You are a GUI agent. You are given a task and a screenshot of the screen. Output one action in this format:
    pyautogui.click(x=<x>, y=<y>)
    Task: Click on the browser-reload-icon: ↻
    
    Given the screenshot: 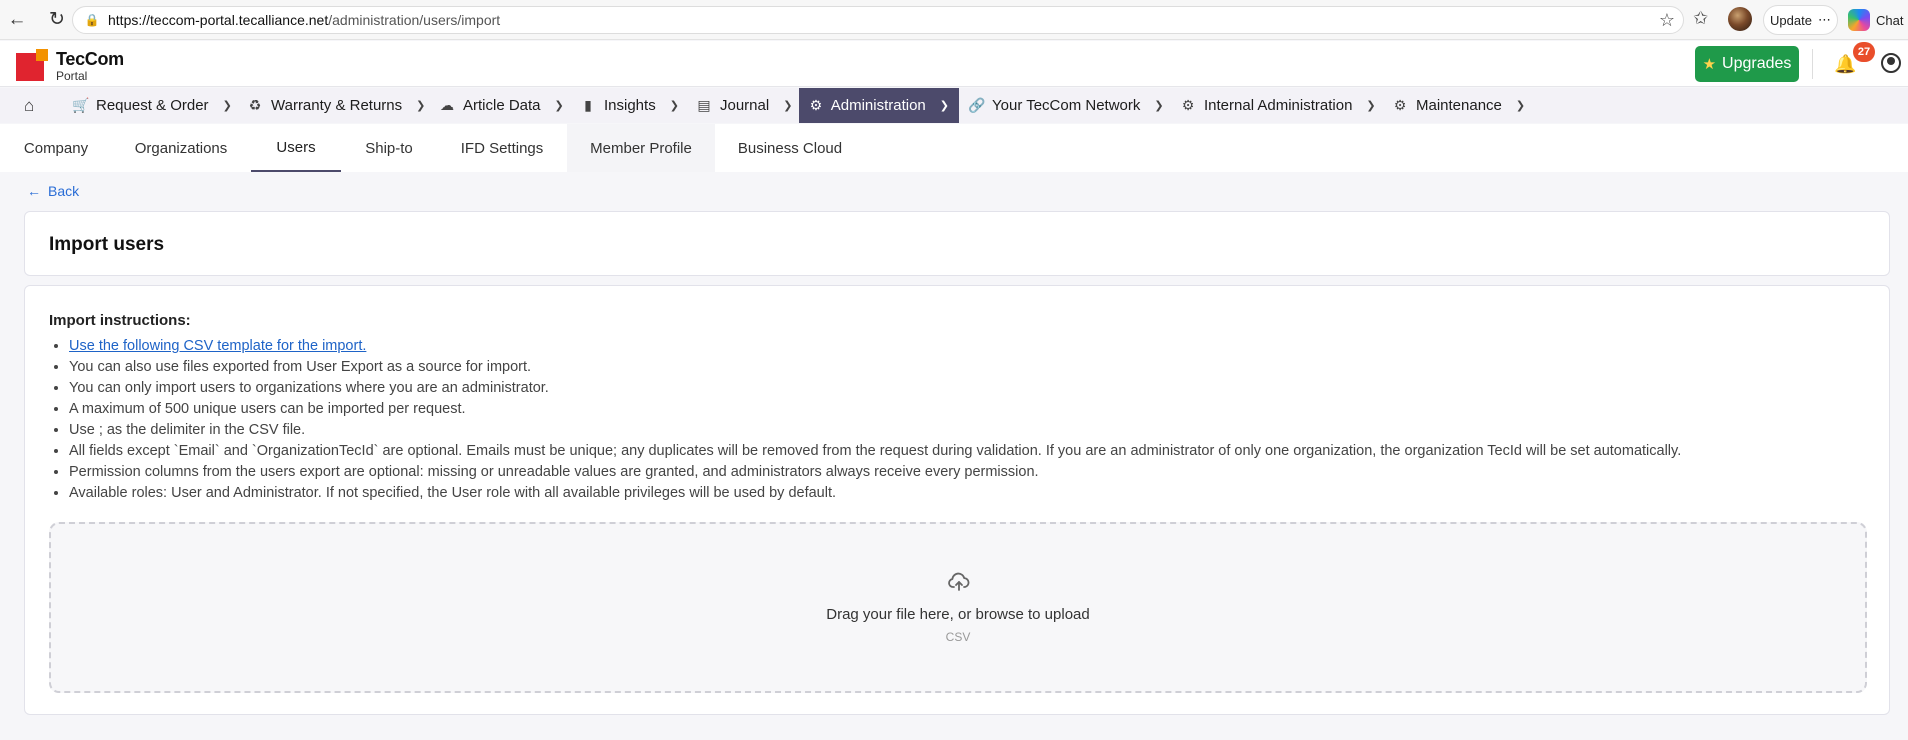 What is the action you would take?
    pyautogui.click(x=57, y=20)
    